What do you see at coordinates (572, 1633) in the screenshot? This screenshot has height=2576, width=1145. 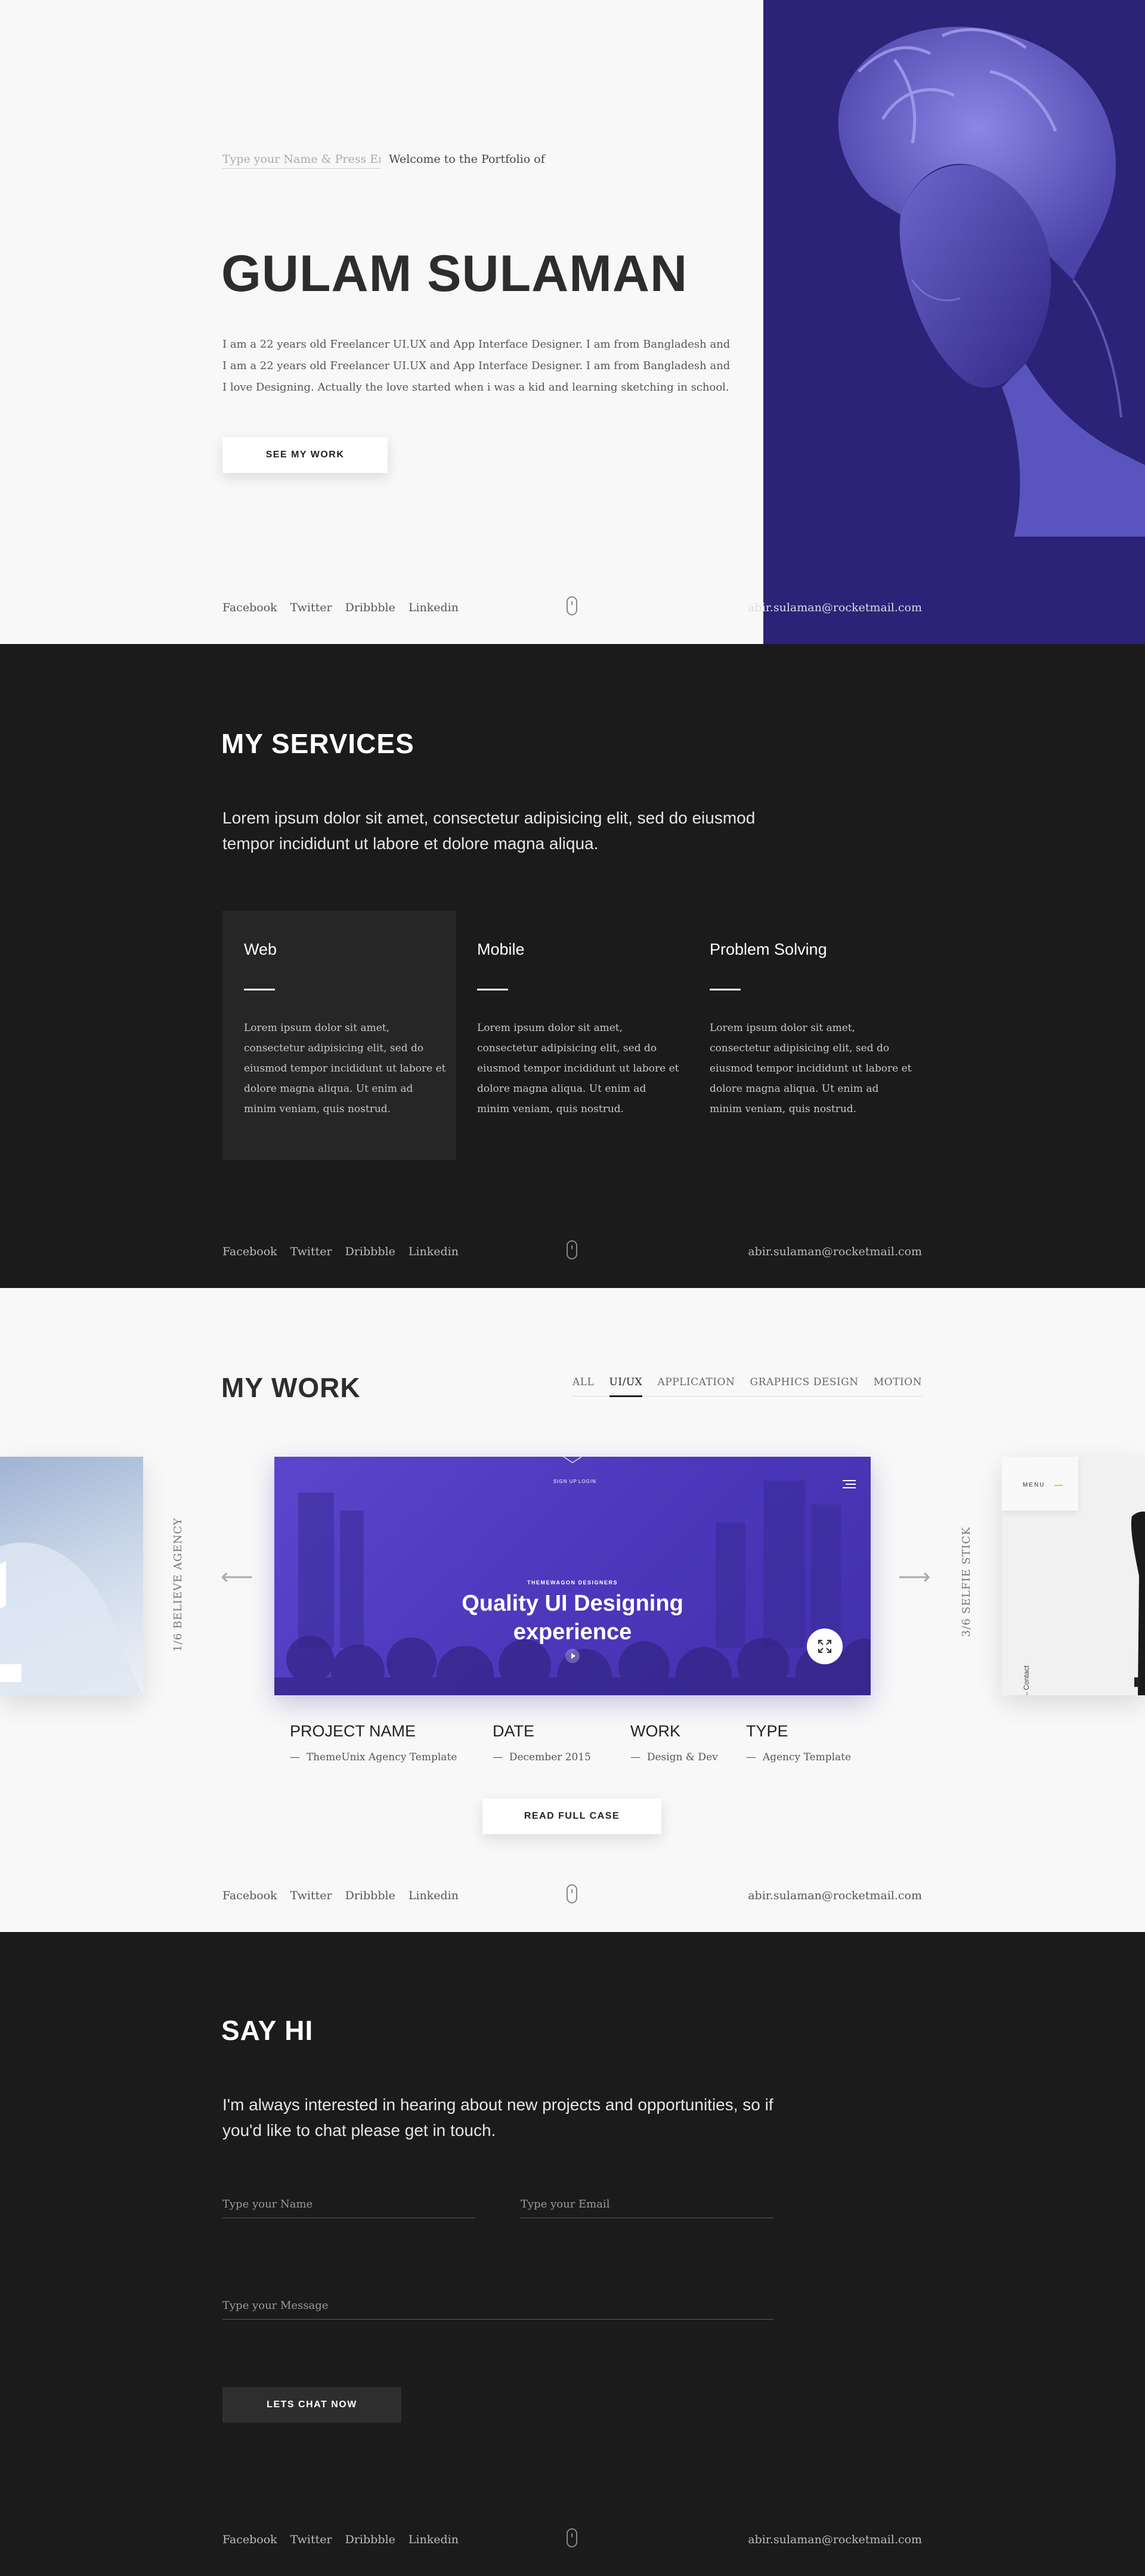 I see `project-headline-line2: experience` at bounding box center [572, 1633].